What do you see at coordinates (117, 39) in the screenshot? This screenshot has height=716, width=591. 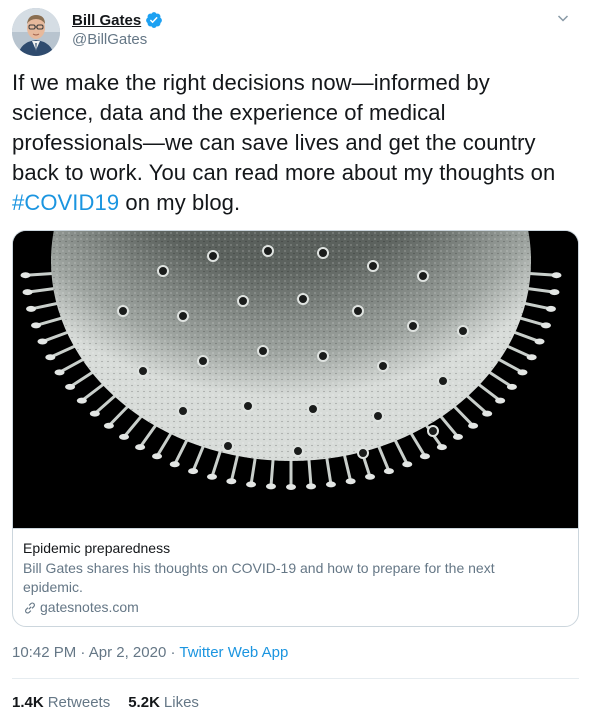 I see `author-handle: @BillGates` at bounding box center [117, 39].